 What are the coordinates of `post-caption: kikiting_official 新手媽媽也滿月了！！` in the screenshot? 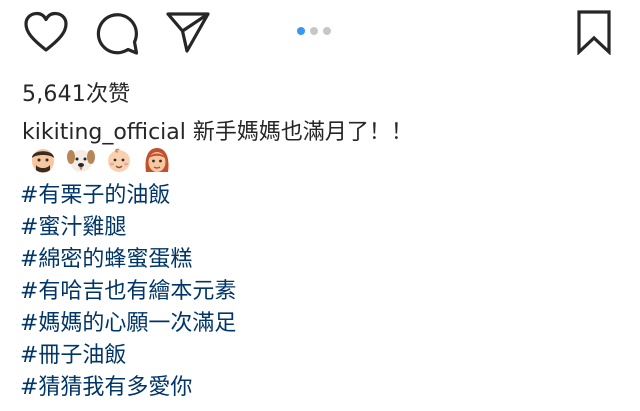 It's located at (217, 130).